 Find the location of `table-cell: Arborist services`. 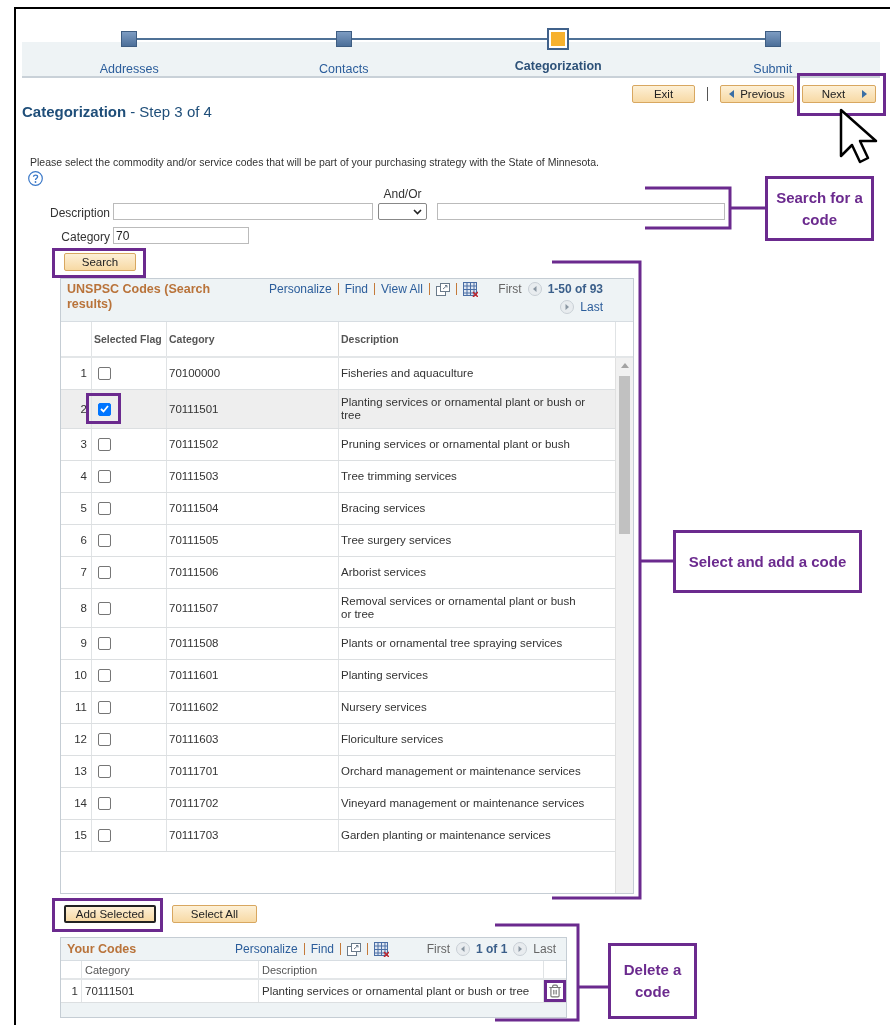

table-cell: Arborist services is located at coordinates (383, 572).